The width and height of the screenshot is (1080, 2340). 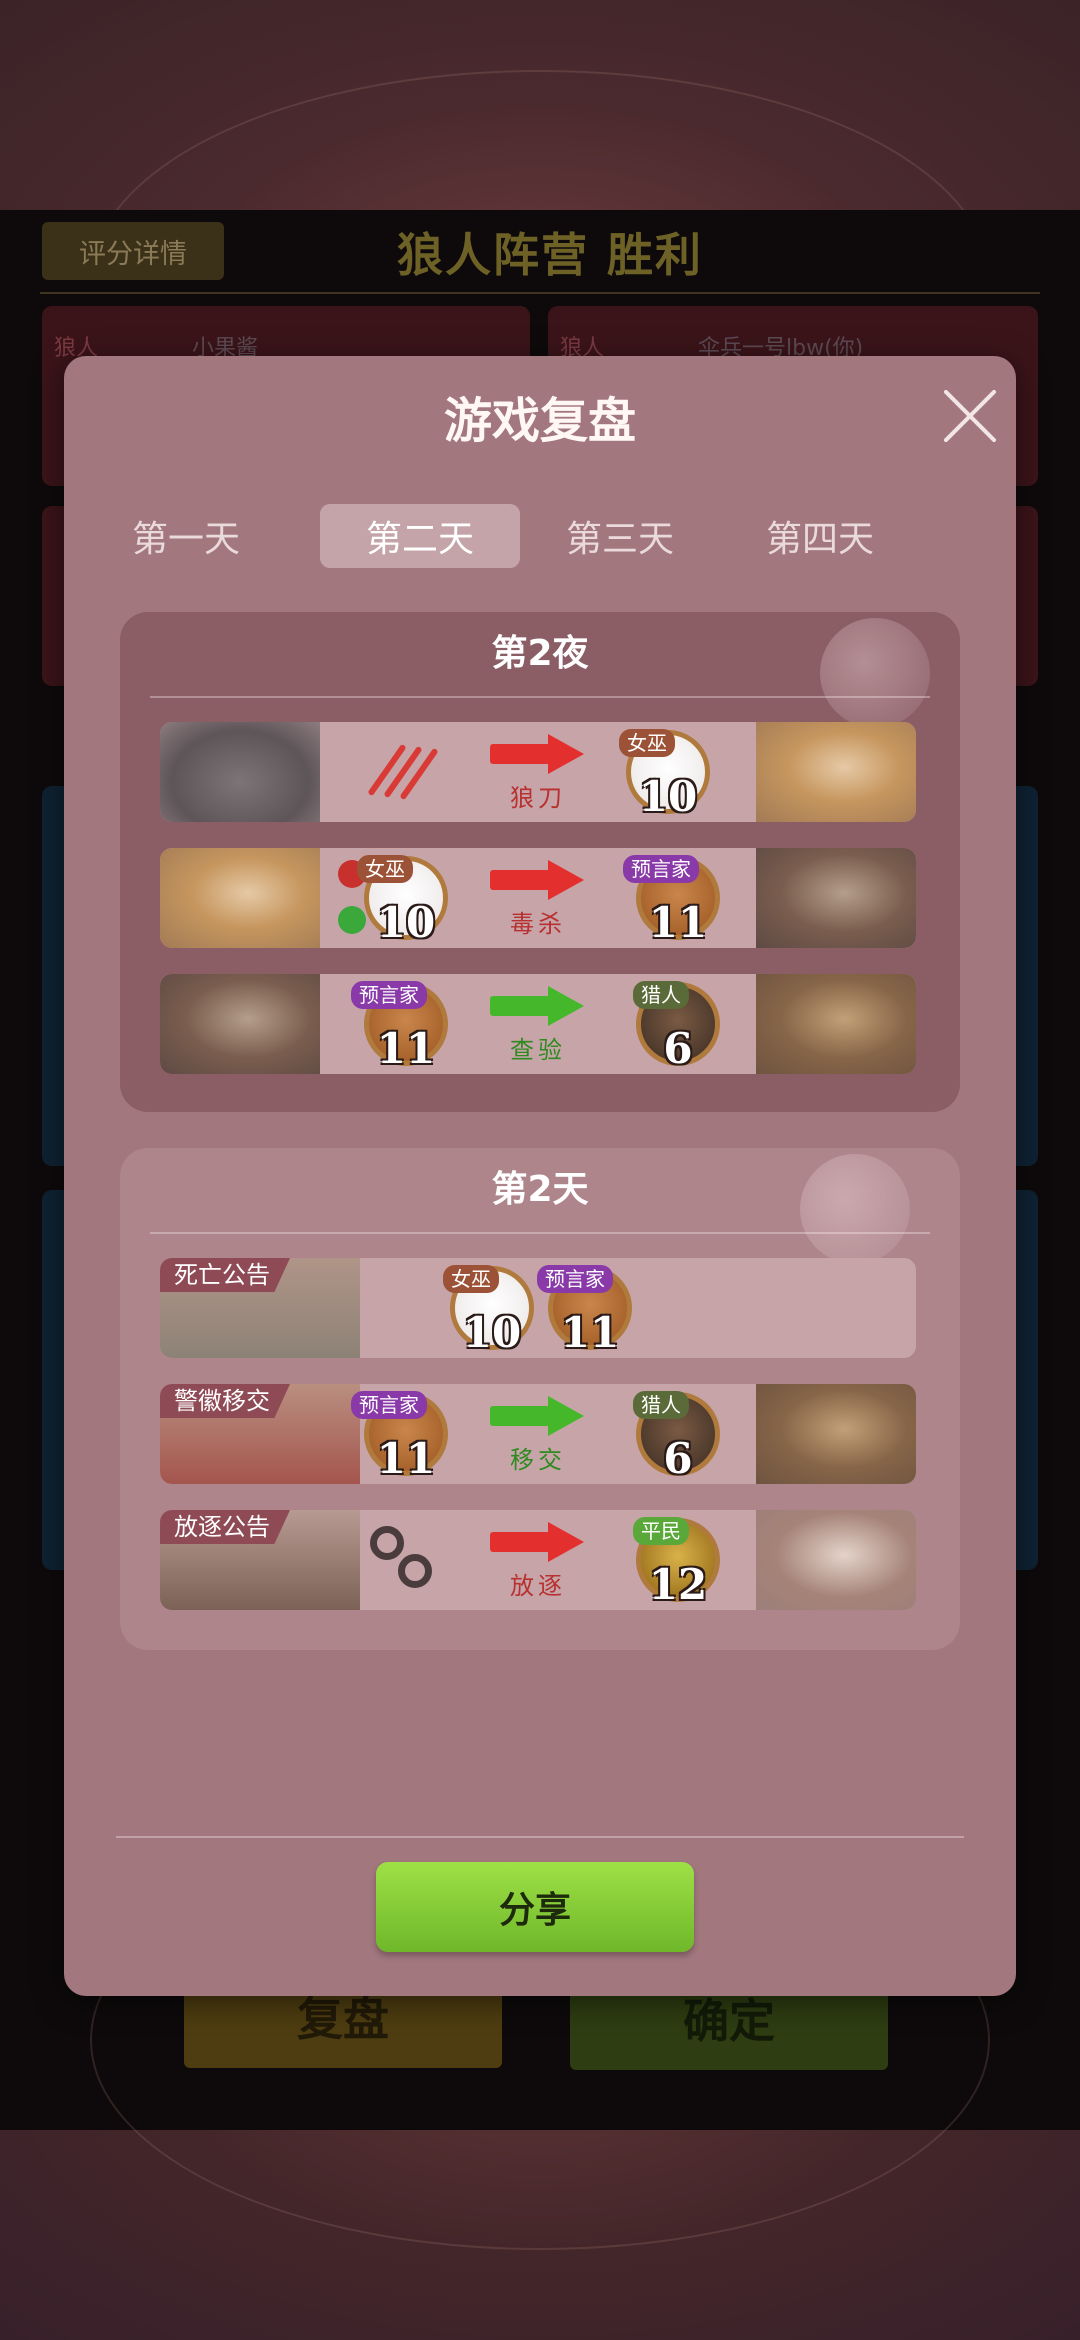 I want to click on score-detail-button: 评分详情, so click(x=133, y=251).